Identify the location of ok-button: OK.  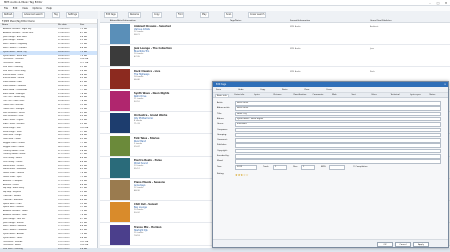
(385, 244).